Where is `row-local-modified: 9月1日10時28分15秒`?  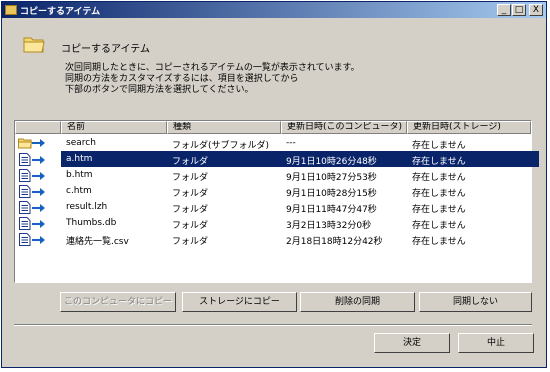
row-local-modified: 9月1日10時28分15秒 is located at coordinates (331, 194).